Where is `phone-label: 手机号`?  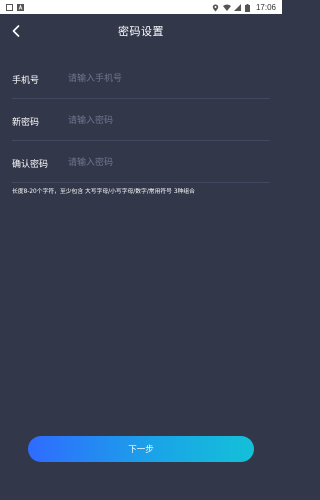
phone-label: 手机号 is located at coordinates (26, 80).